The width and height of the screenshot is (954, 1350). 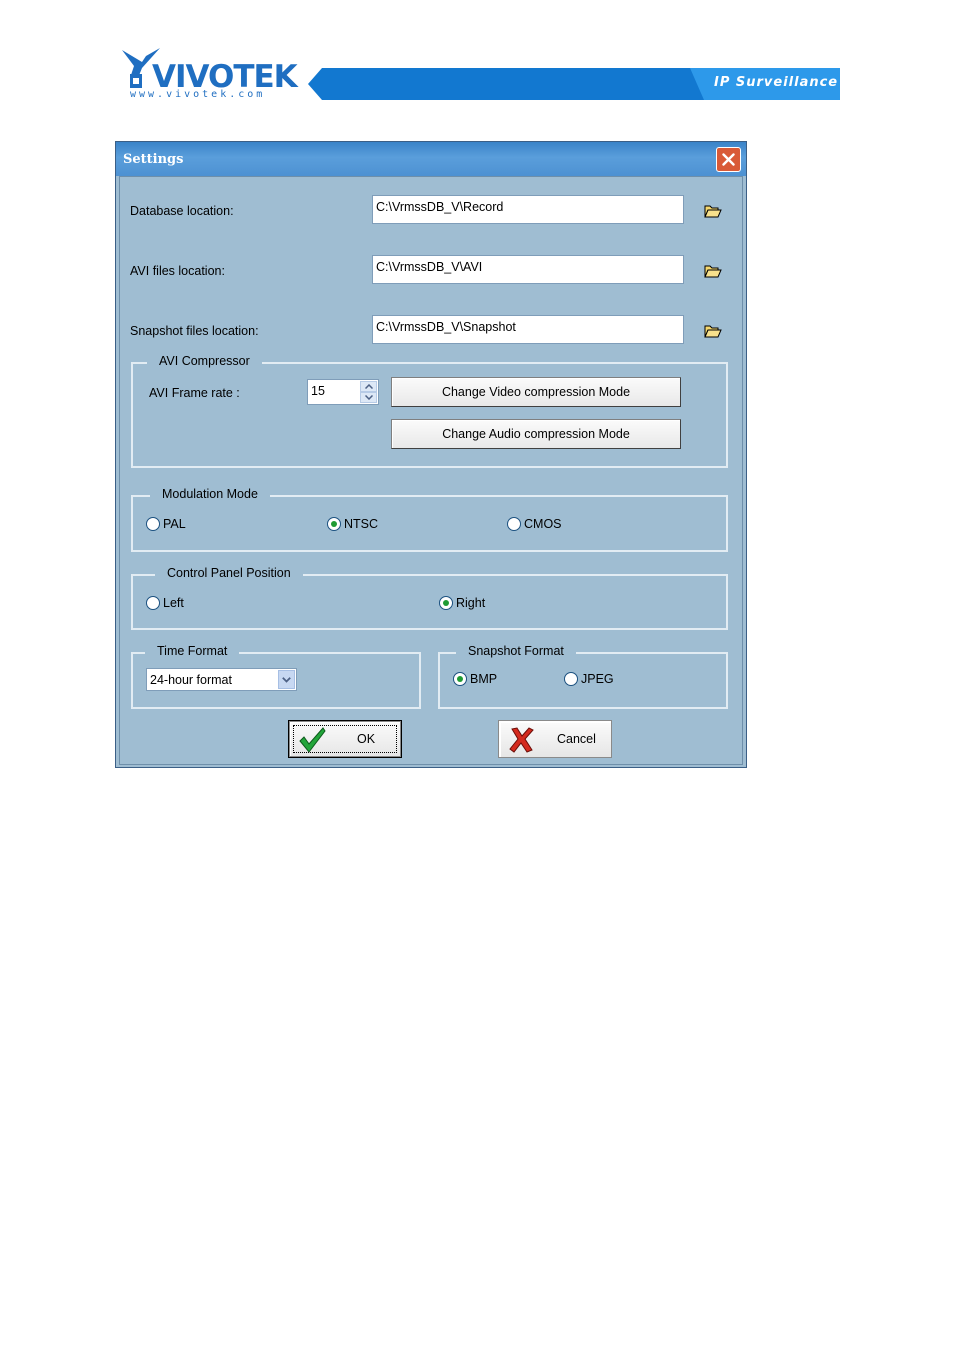 I want to click on snapshot-format-legend: Snapshot Format, so click(x=516, y=651).